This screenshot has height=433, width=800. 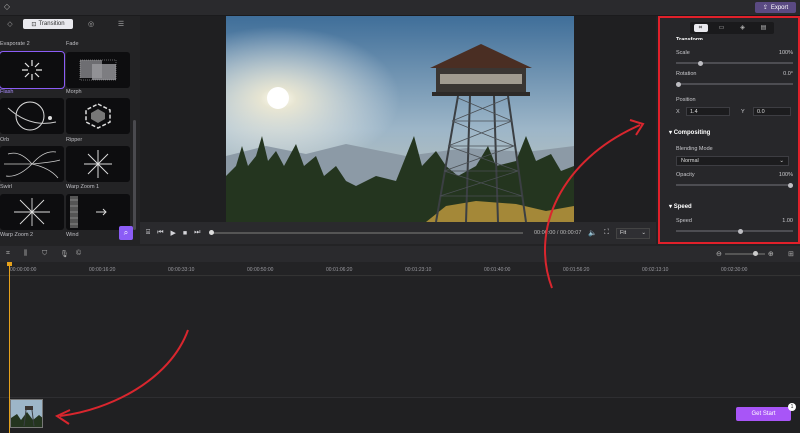 What do you see at coordinates (606, 233) in the screenshot?
I see `fullscreen-icon: ⛶` at bounding box center [606, 233].